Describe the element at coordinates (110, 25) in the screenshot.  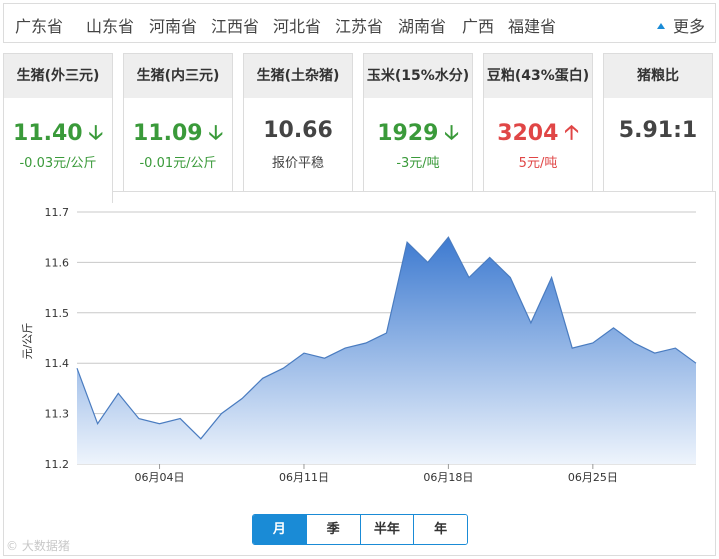
I see `province-shandong: 山东省` at that location.